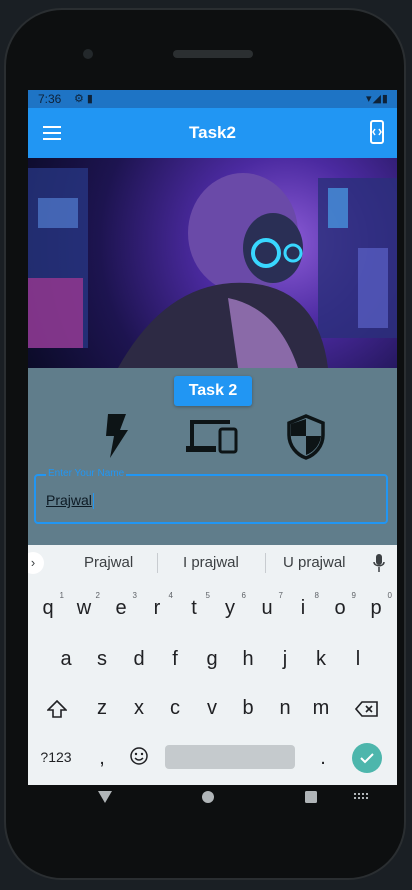  I want to click on flash-icon, so click(117, 436).